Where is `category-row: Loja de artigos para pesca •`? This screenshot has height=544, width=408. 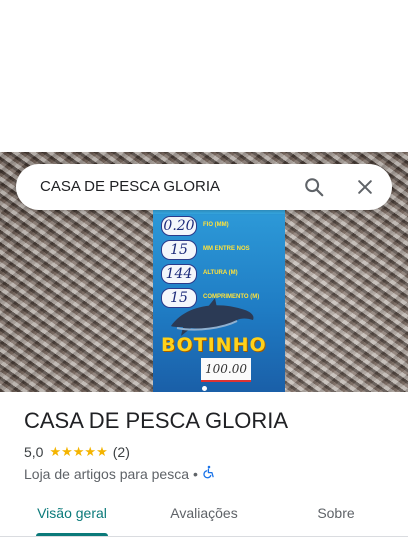
category-row: Loja de artigos para pesca • is located at coordinates (120, 473).